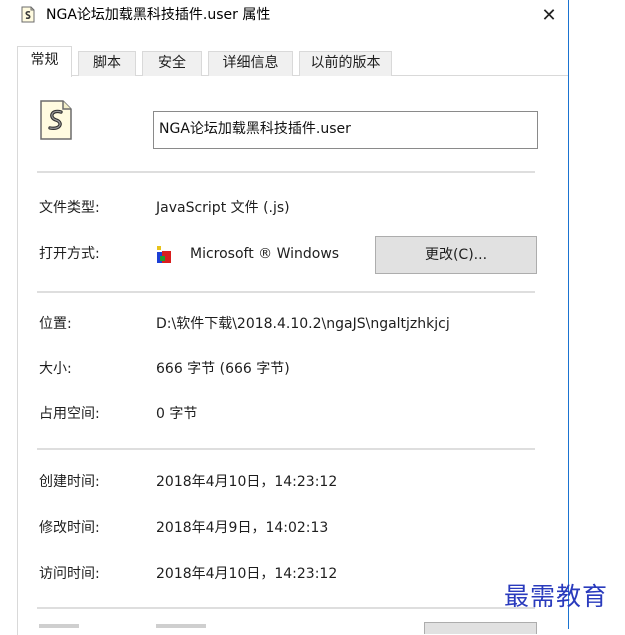 This screenshot has width=625, height=635. What do you see at coordinates (107, 63) in the screenshot?
I see `tab-script: 脚本` at bounding box center [107, 63].